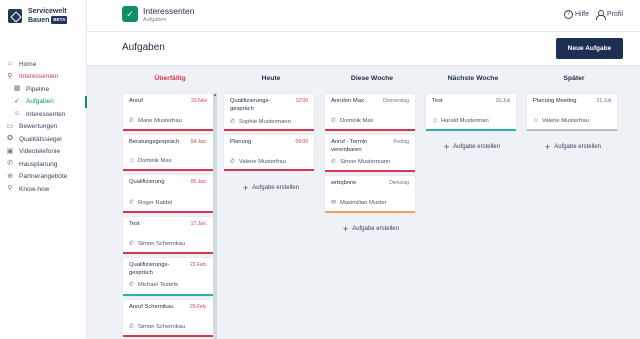 The height and width of the screenshot is (339, 640). I want to click on video-icon: ▣, so click(10, 151).